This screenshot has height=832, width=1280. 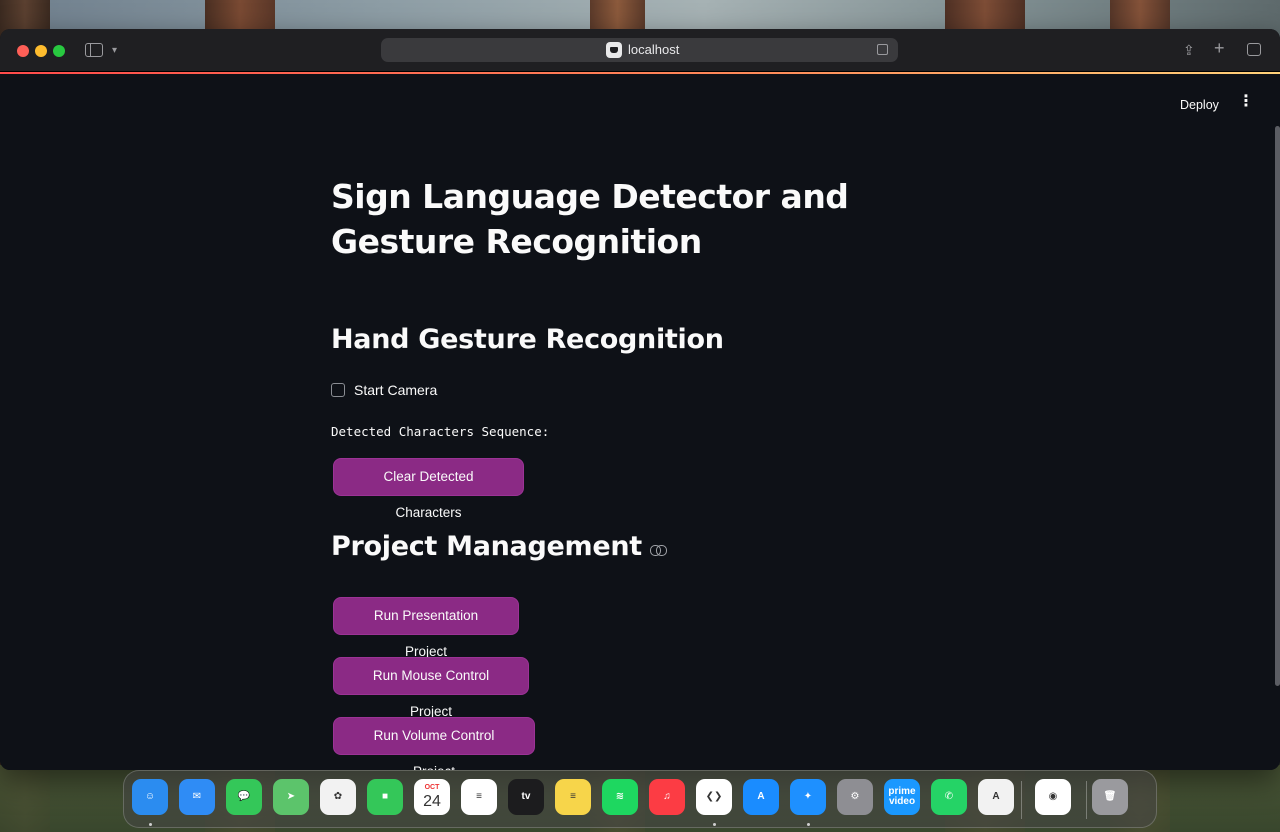 What do you see at coordinates (855, 797) in the screenshot?
I see `dock-system-settings-icon: ⚙` at bounding box center [855, 797].